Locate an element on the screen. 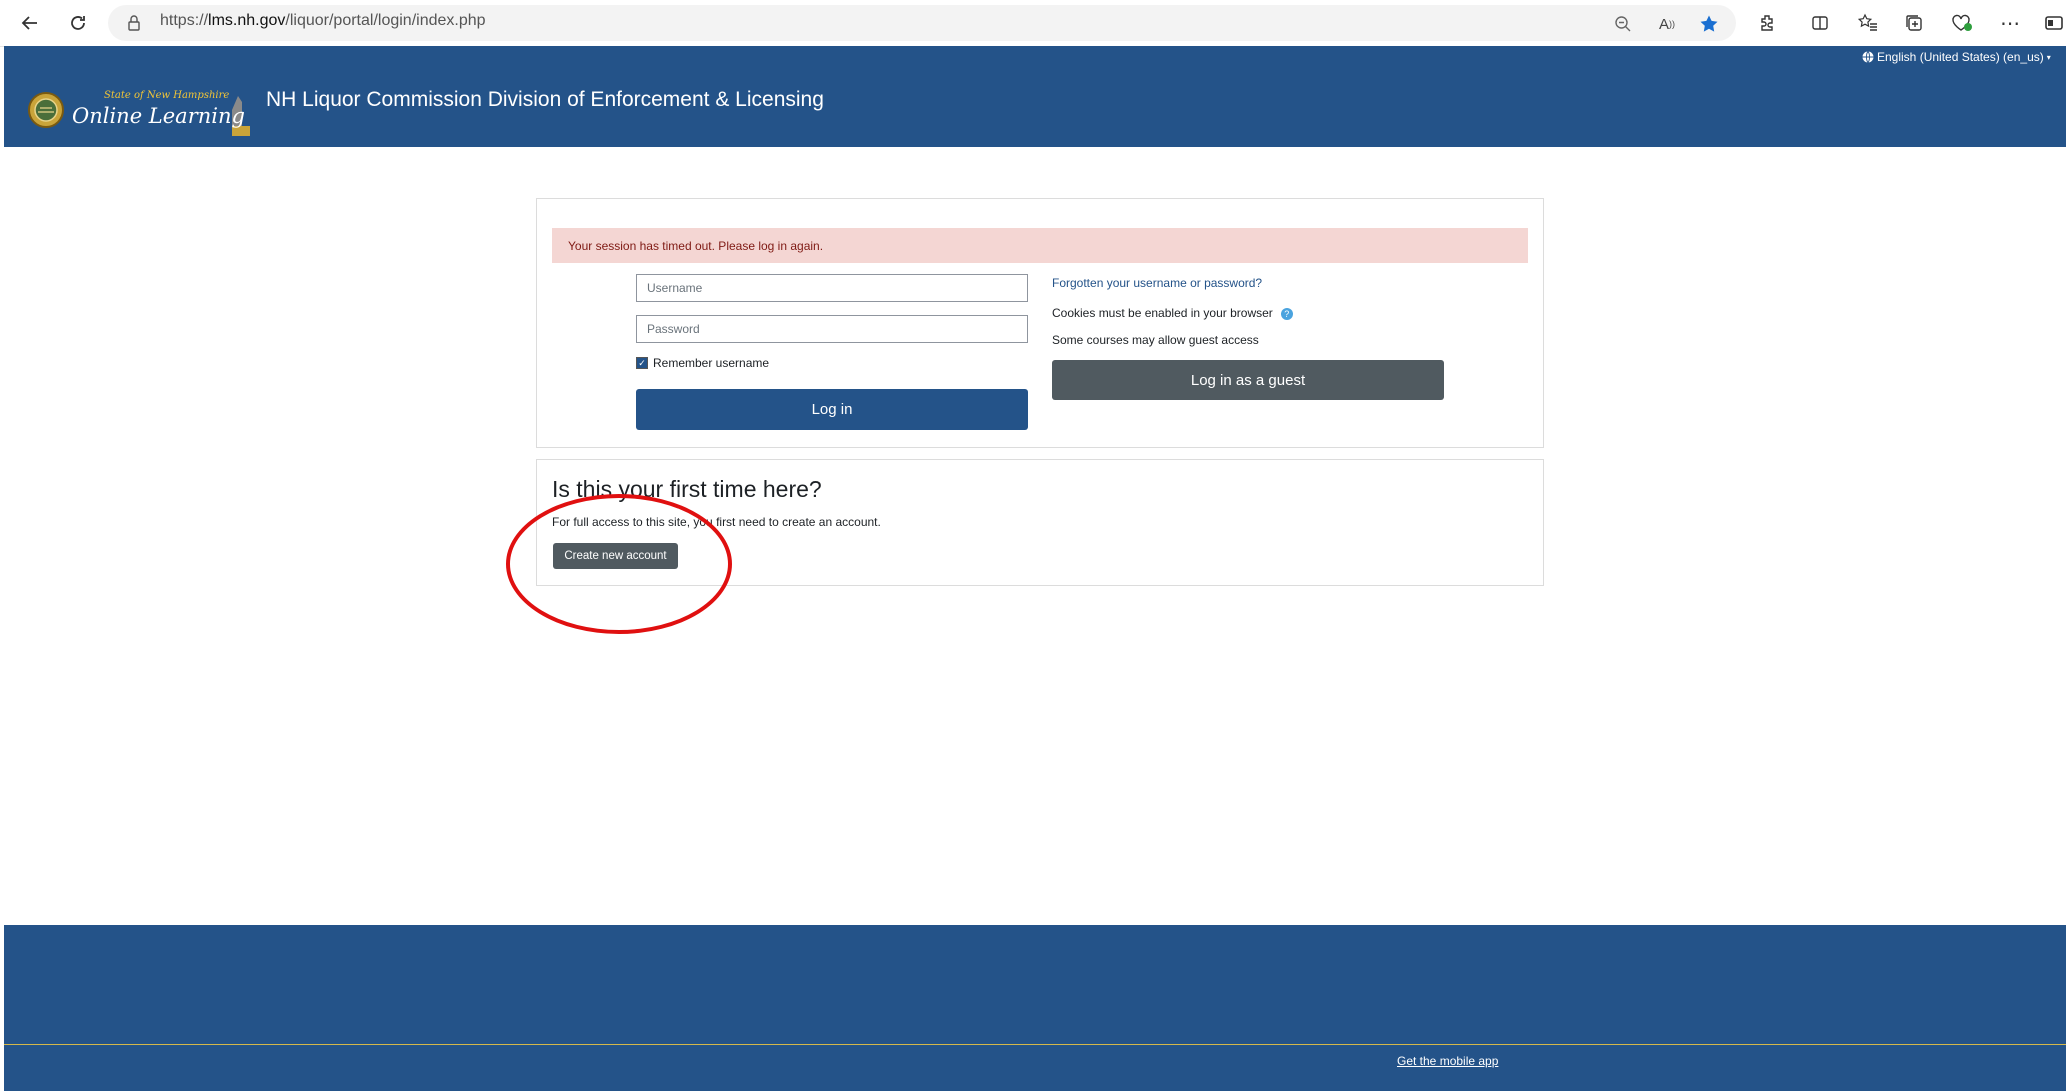 The height and width of the screenshot is (1091, 2066). remember-username-checkbox: ✓ is located at coordinates (642, 363).